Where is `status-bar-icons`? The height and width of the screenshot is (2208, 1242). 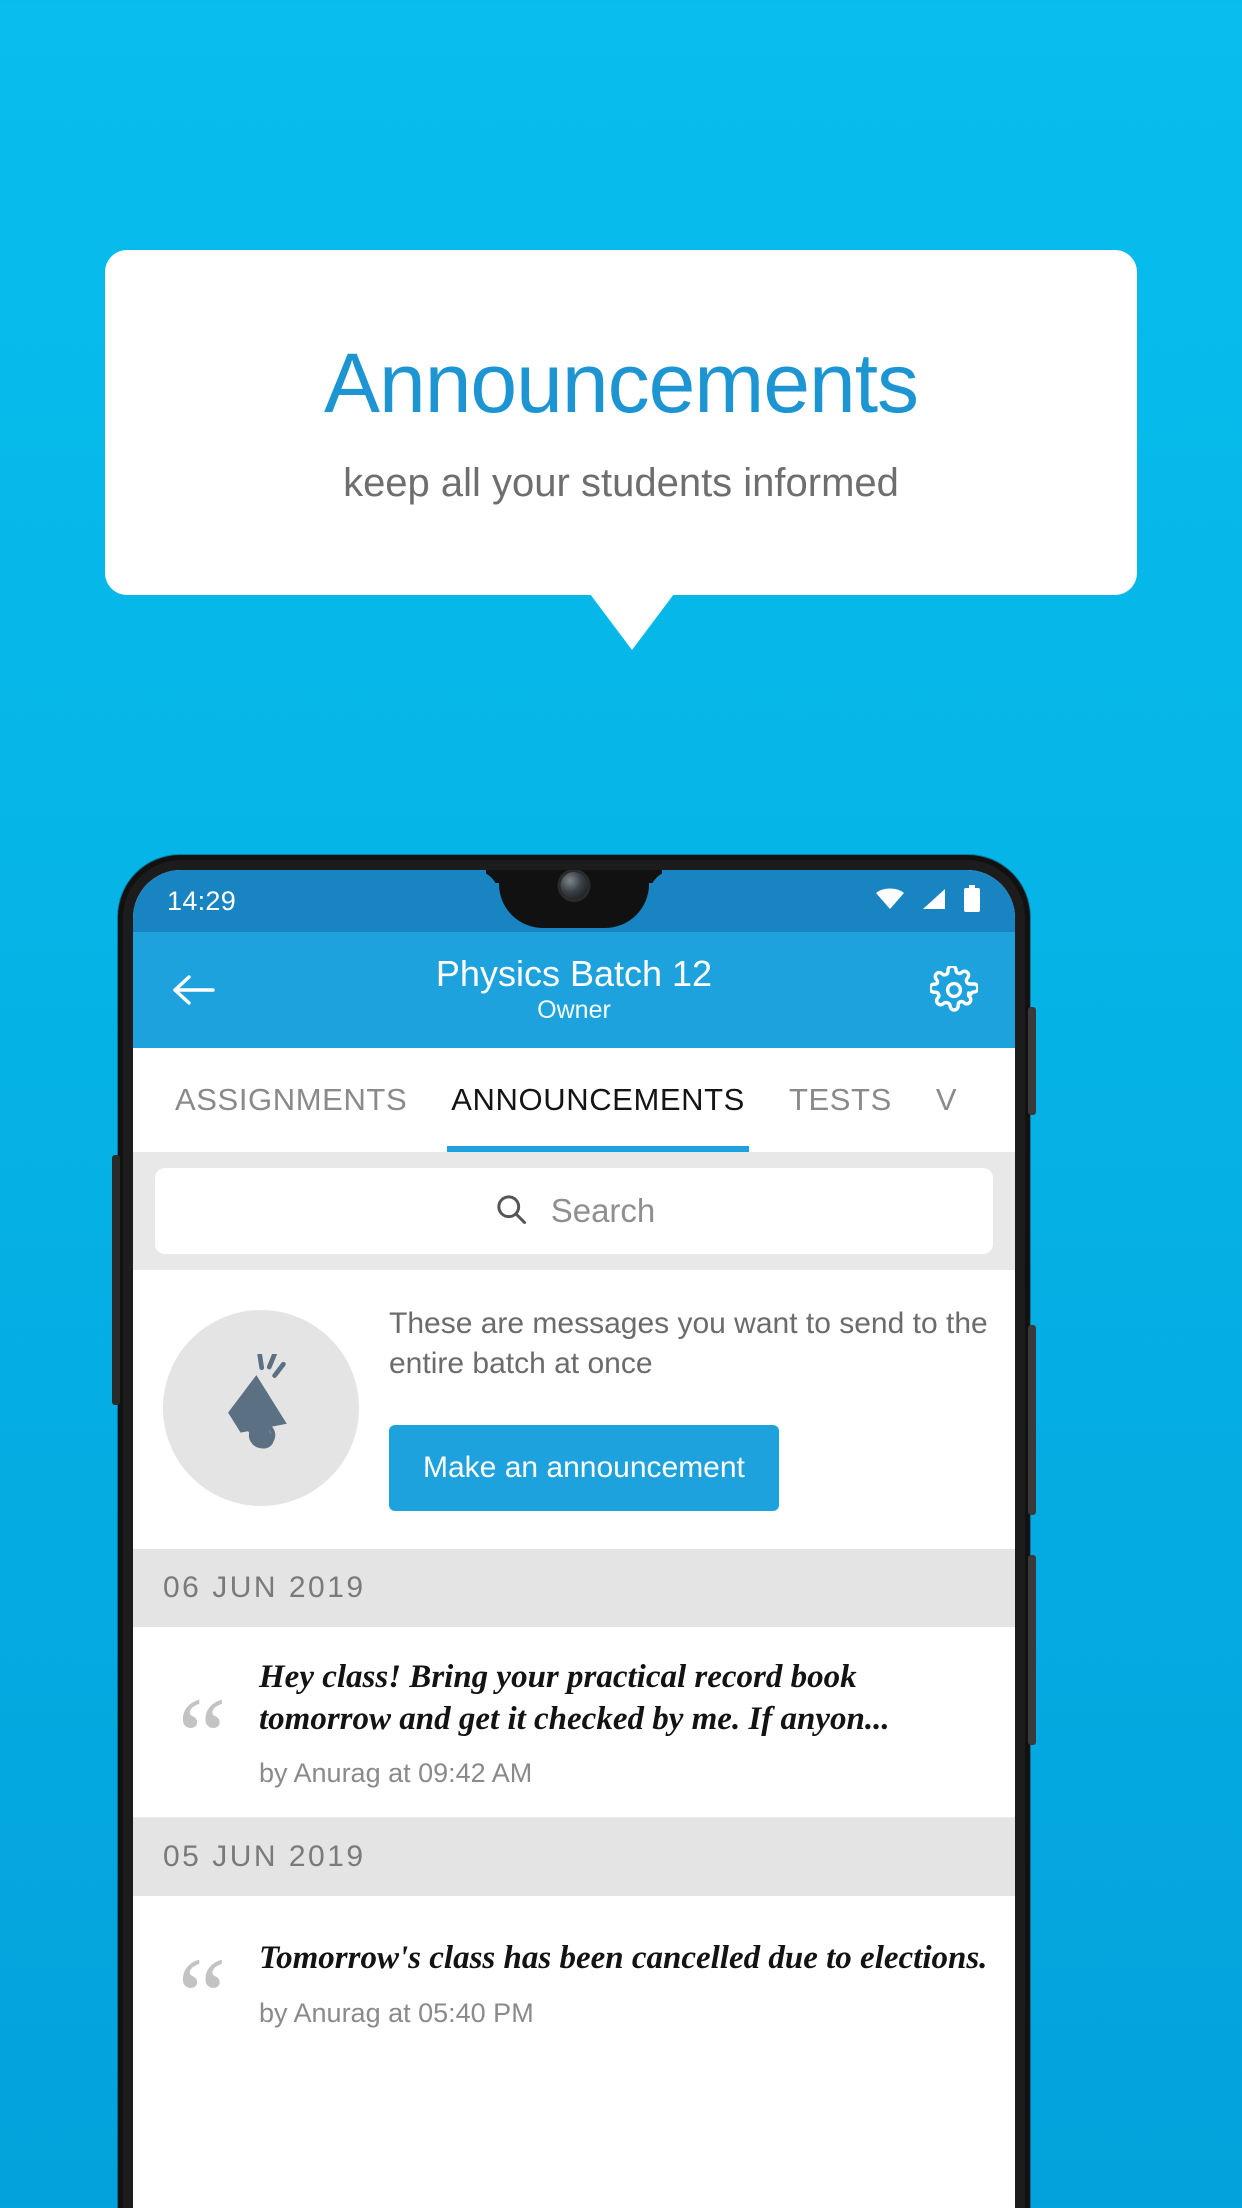
status-bar-icons is located at coordinates (928, 901).